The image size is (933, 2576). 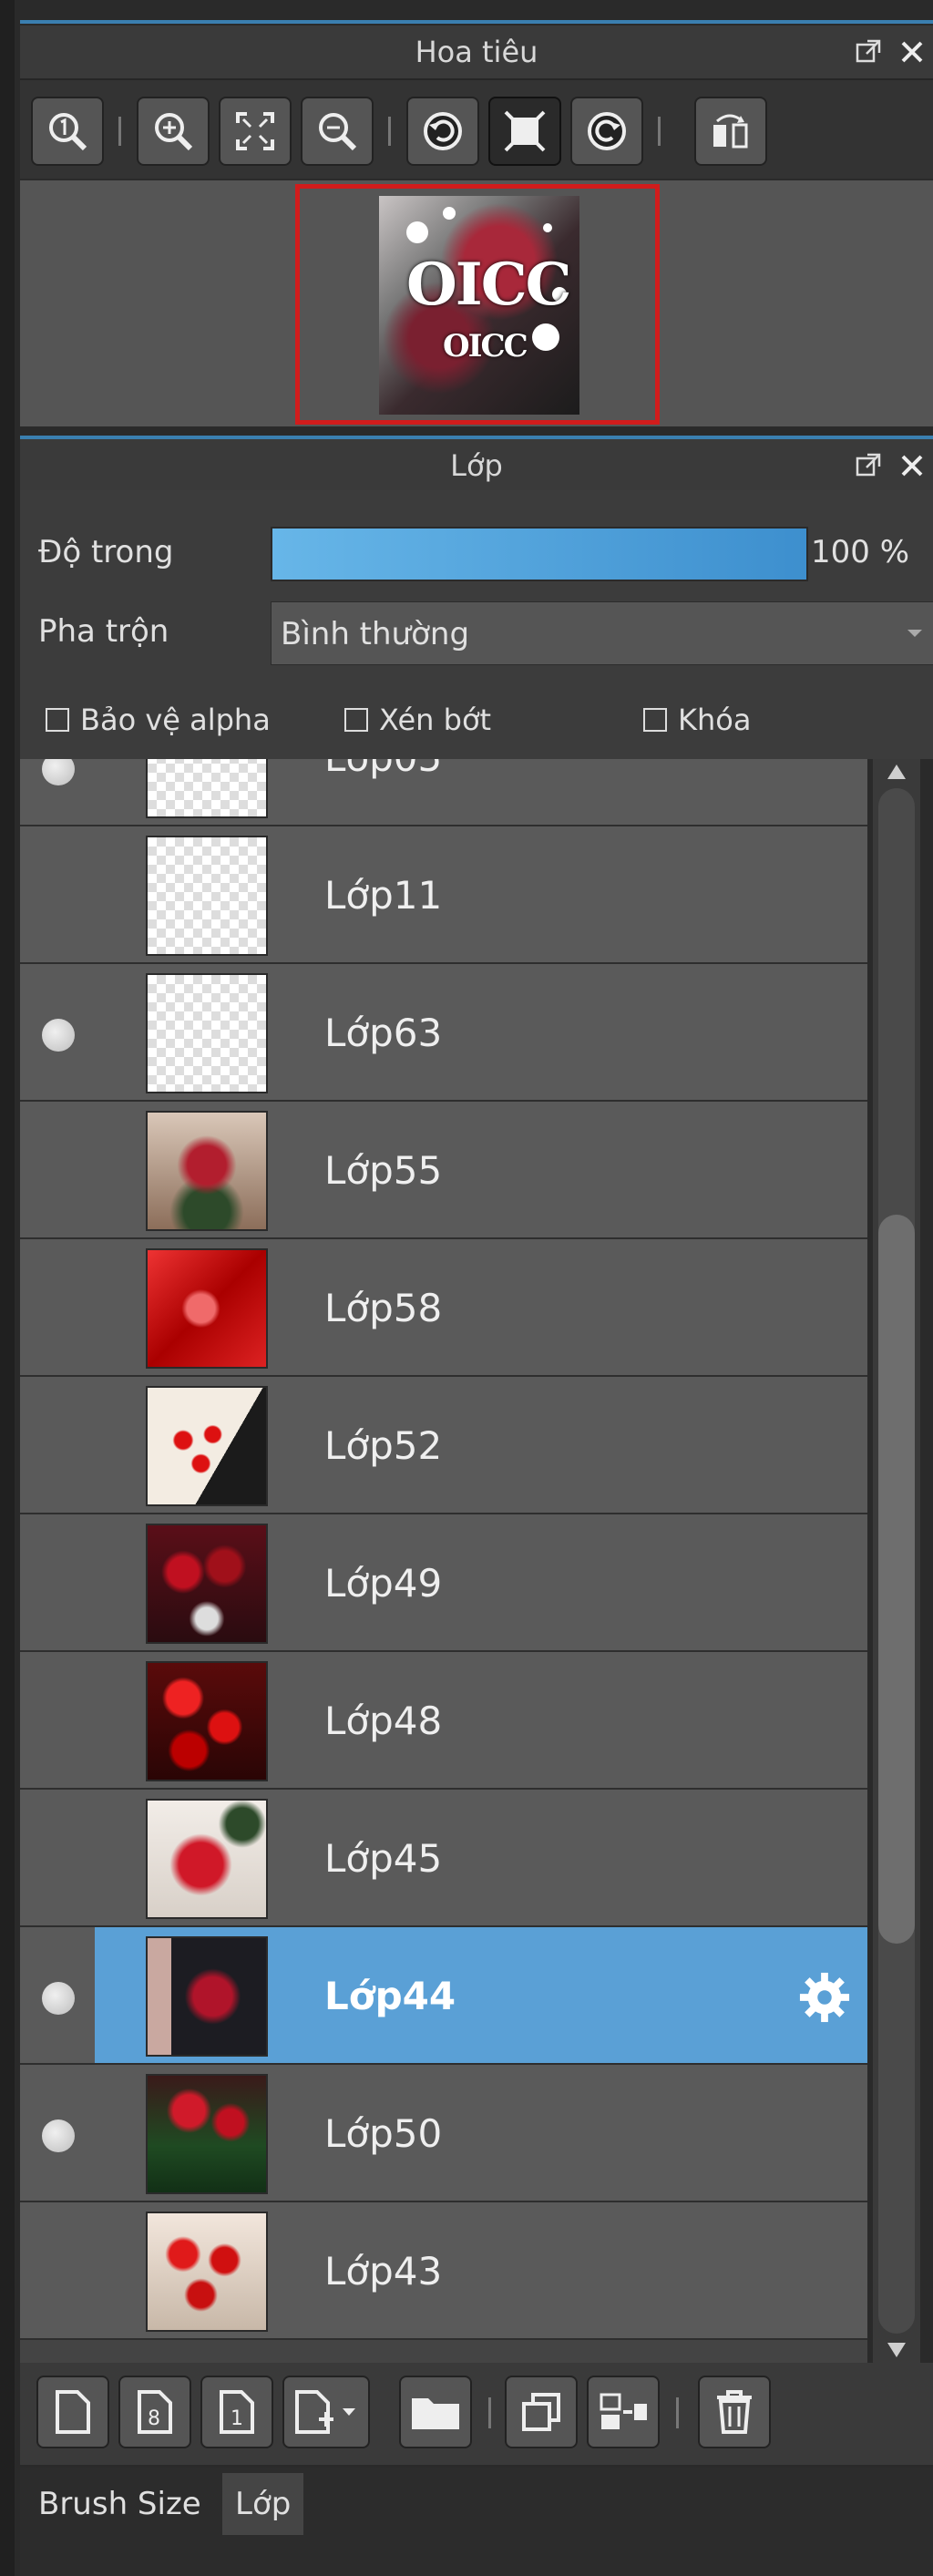 What do you see at coordinates (120, 2504) in the screenshot?
I see `tab-brush-size: Brush Size` at bounding box center [120, 2504].